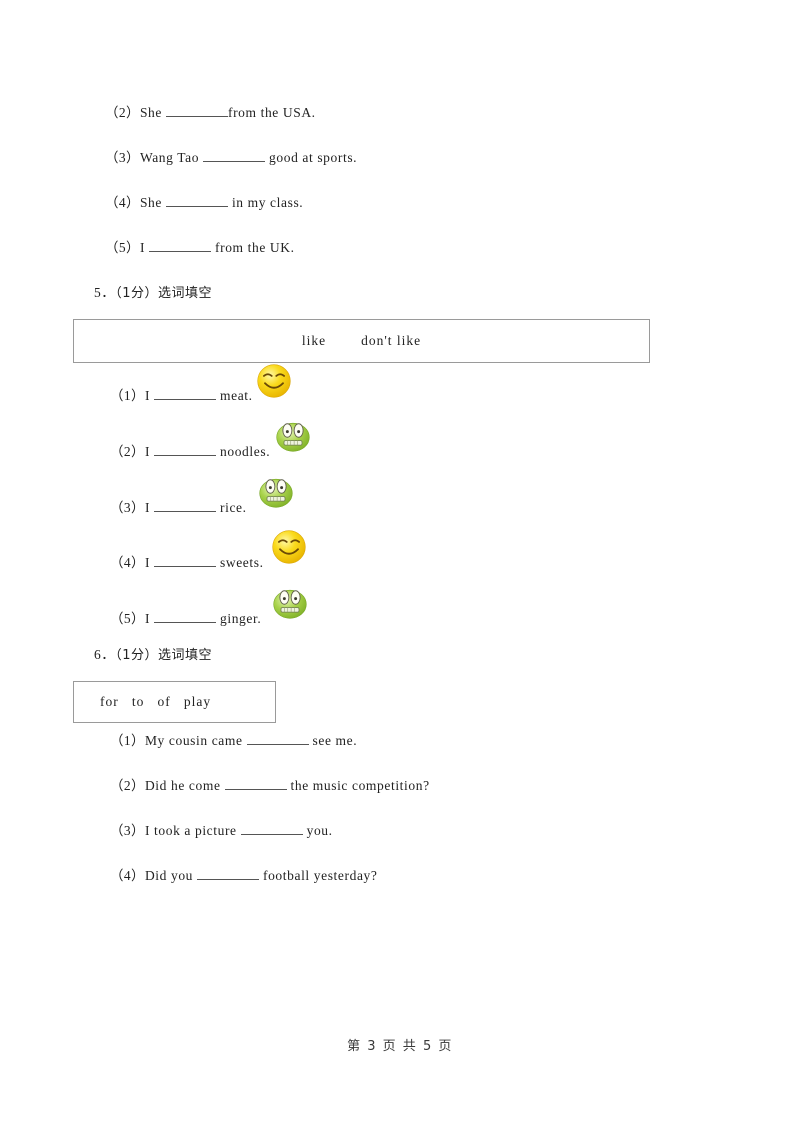 This screenshot has height=1132, width=800. I want to click on question-text-after: in my class., so click(265, 202).